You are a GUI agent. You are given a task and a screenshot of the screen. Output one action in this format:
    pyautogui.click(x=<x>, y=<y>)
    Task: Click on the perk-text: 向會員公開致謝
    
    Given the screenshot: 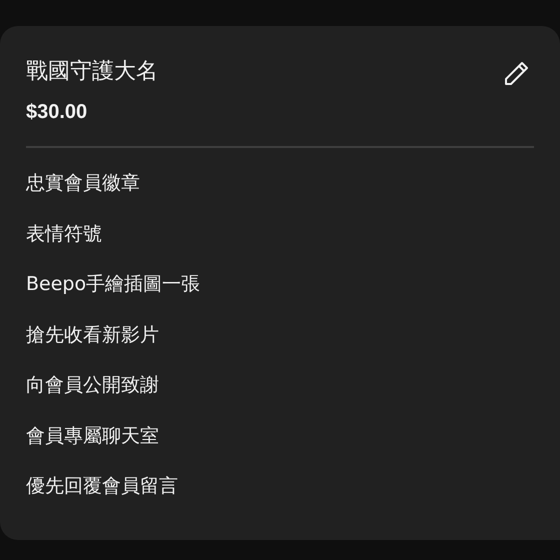 What is the action you would take?
    pyautogui.click(x=93, y=385)
    